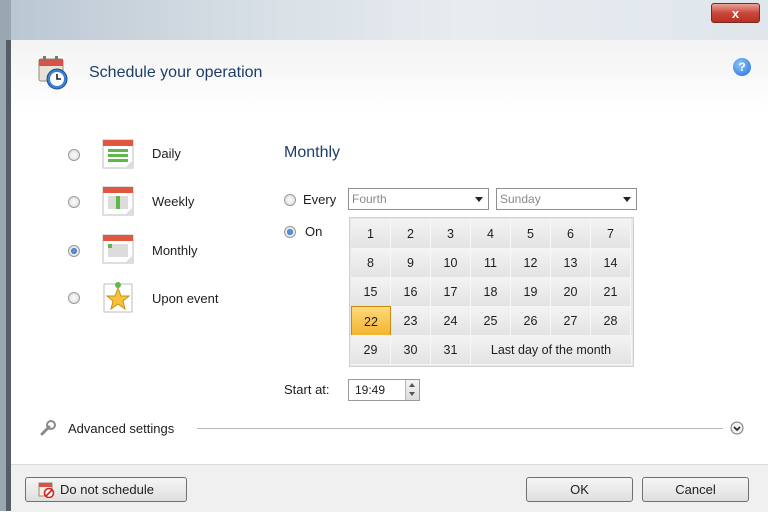 The width and height of the screenshot is (768, 512). What do you see at coordinates (611, 321) in the screenshot?
I see `calendar-day-cell: 28` at bounding box center [611, 321].